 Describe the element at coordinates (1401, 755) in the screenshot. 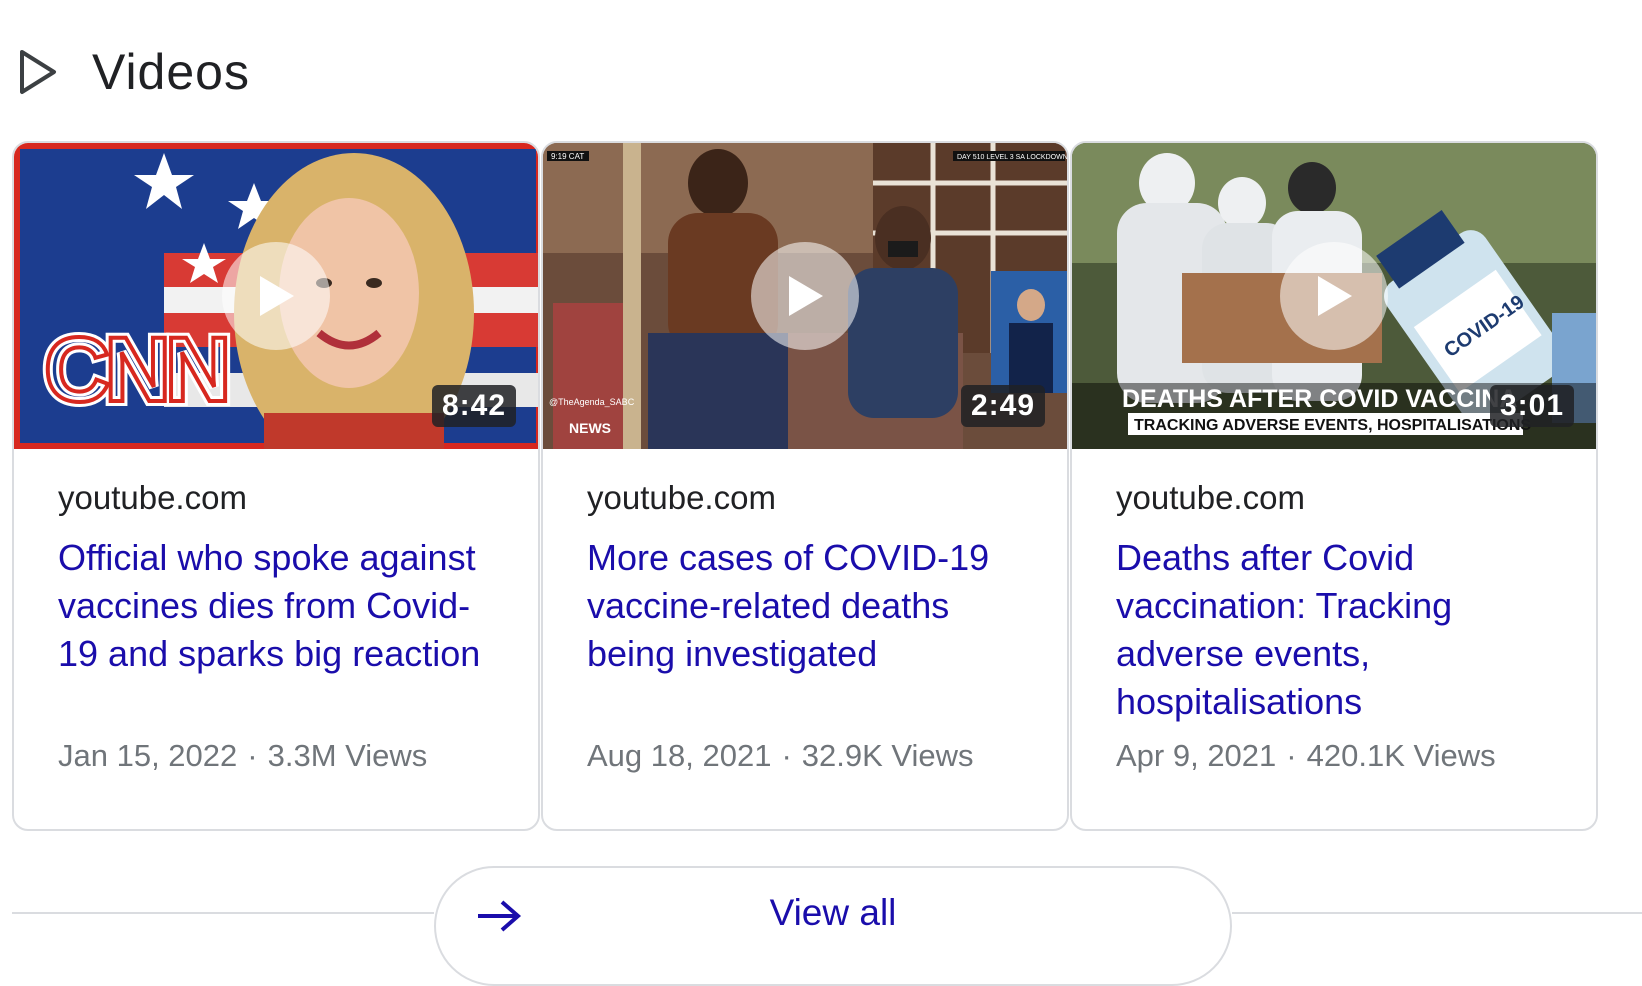

I see `video-views: 420.1K Views` at that location.